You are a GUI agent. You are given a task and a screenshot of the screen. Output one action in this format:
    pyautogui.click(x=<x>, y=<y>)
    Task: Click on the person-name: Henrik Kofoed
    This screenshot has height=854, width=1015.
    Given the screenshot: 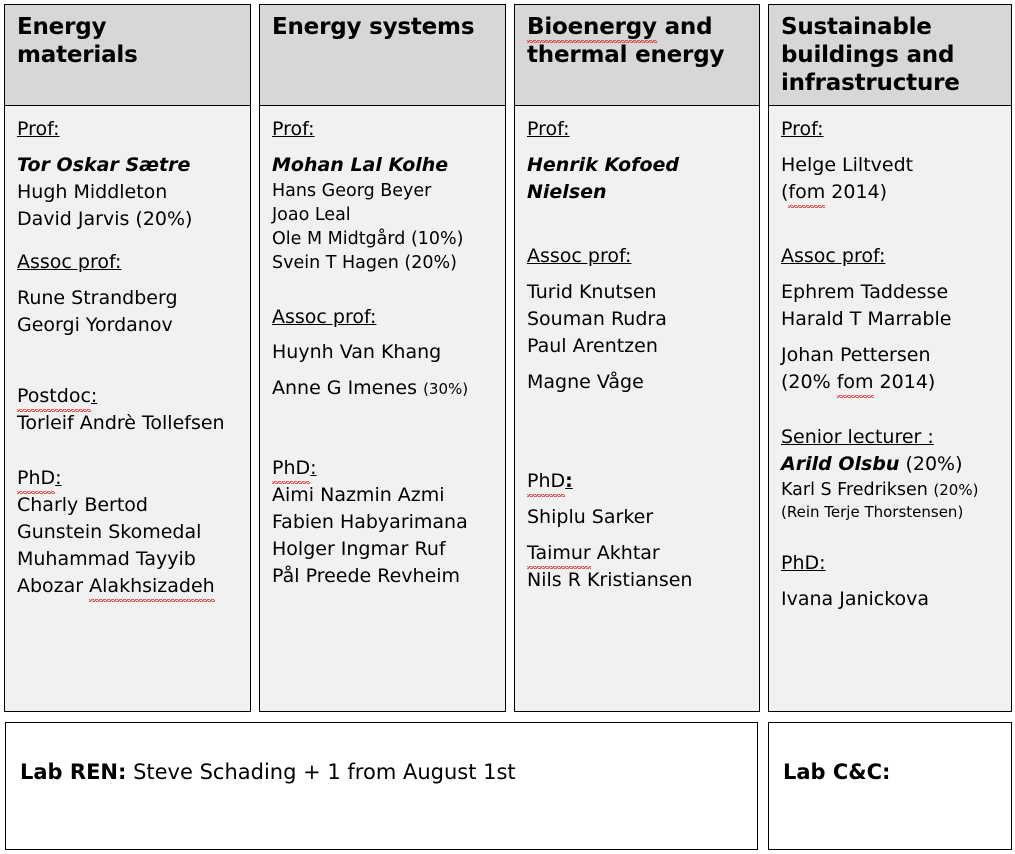 What is the action you would take?
    pyautogui.click(x=603, y=164)
    